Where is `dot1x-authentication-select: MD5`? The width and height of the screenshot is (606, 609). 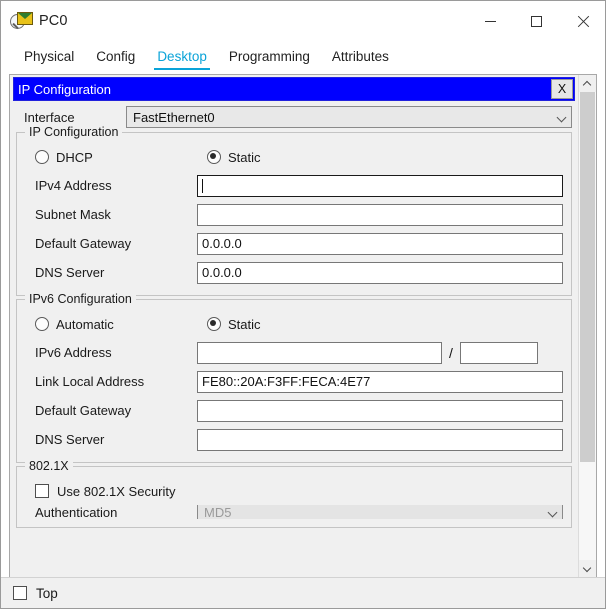 dot1x-authentication-select: MD5 is located at coordinates (380, 512).